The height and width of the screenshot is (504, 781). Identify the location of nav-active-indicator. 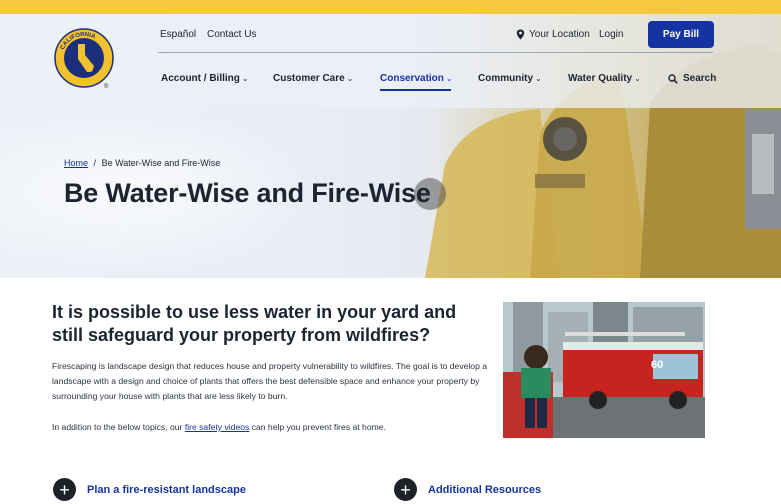
(415, 90).